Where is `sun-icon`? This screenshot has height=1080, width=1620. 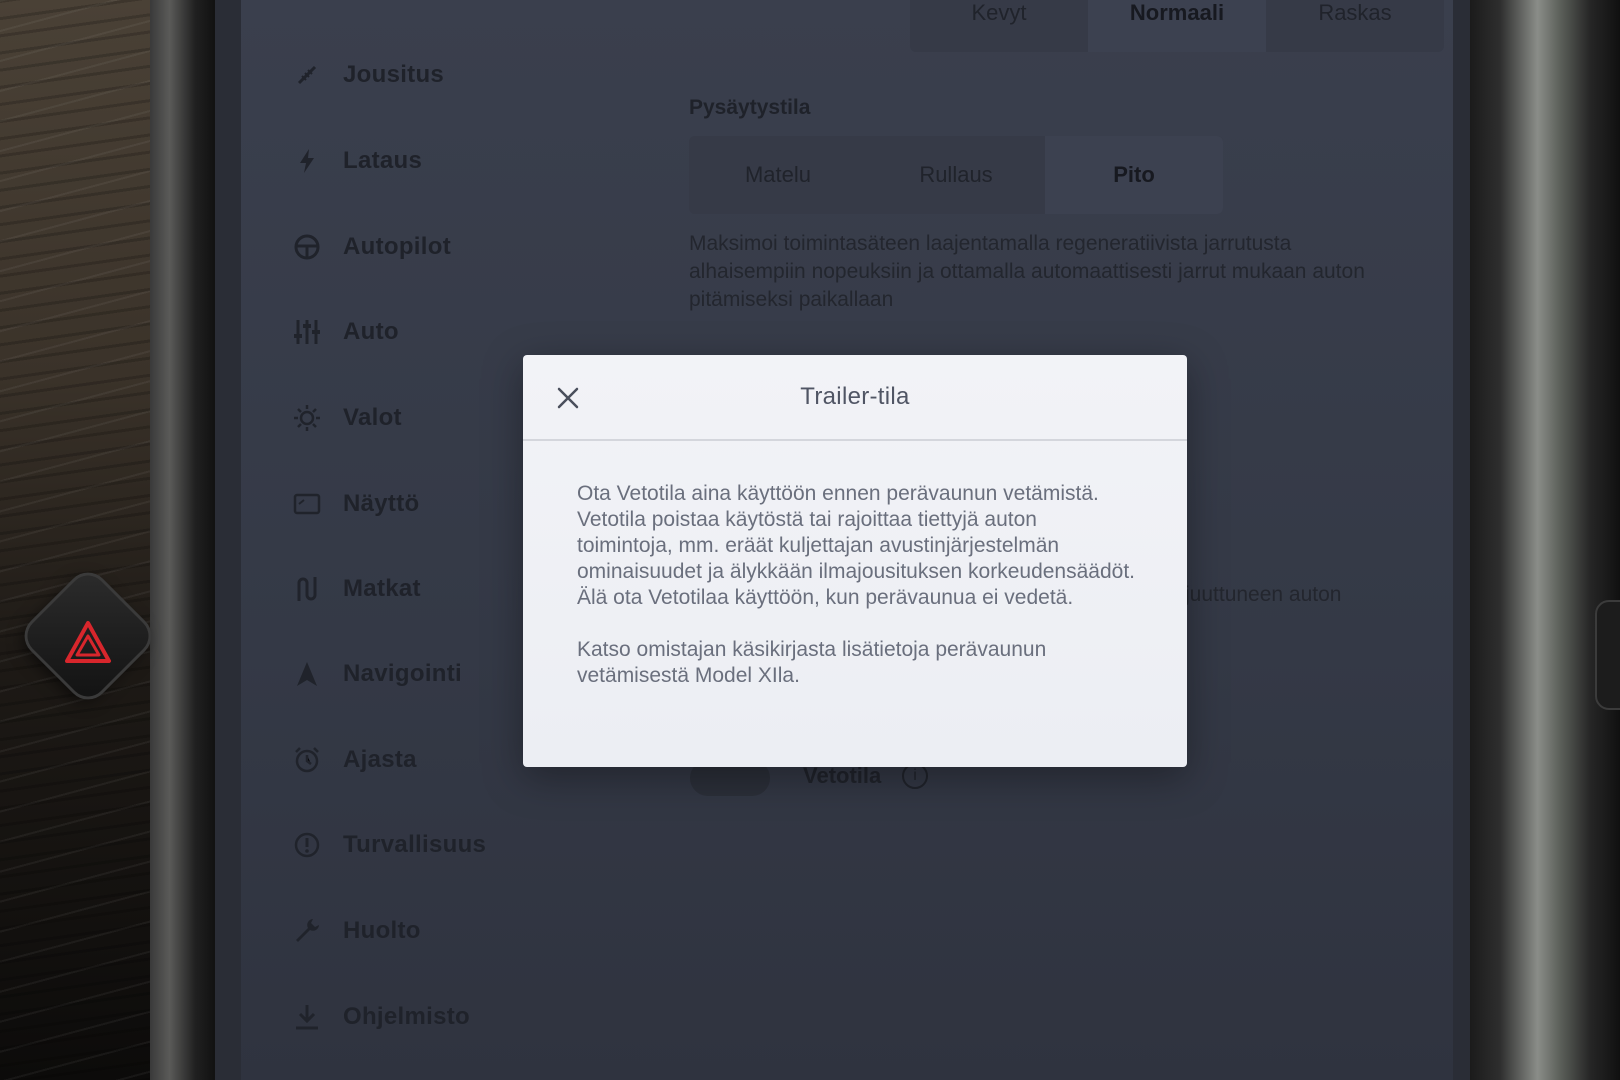 sun-icon is located at coordinates (307, 418).